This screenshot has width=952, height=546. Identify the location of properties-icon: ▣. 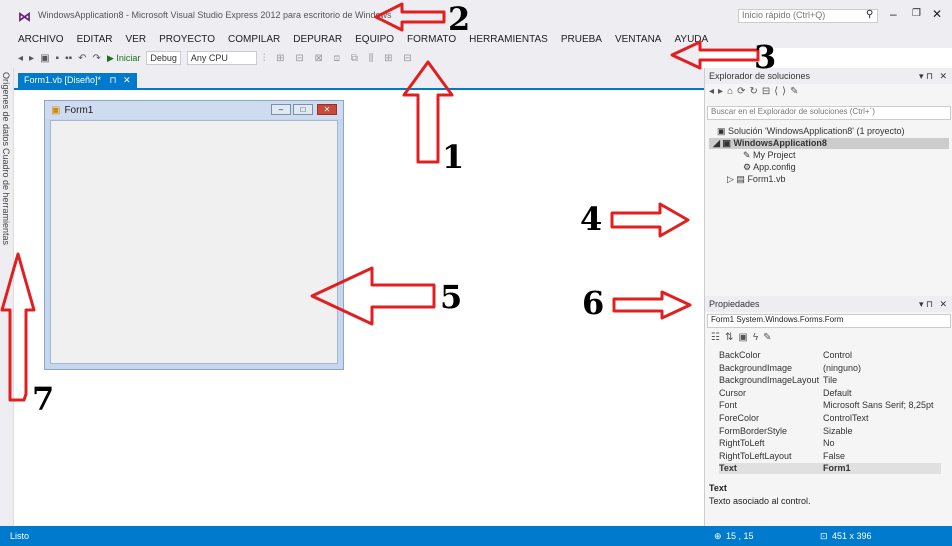
(745, 337).